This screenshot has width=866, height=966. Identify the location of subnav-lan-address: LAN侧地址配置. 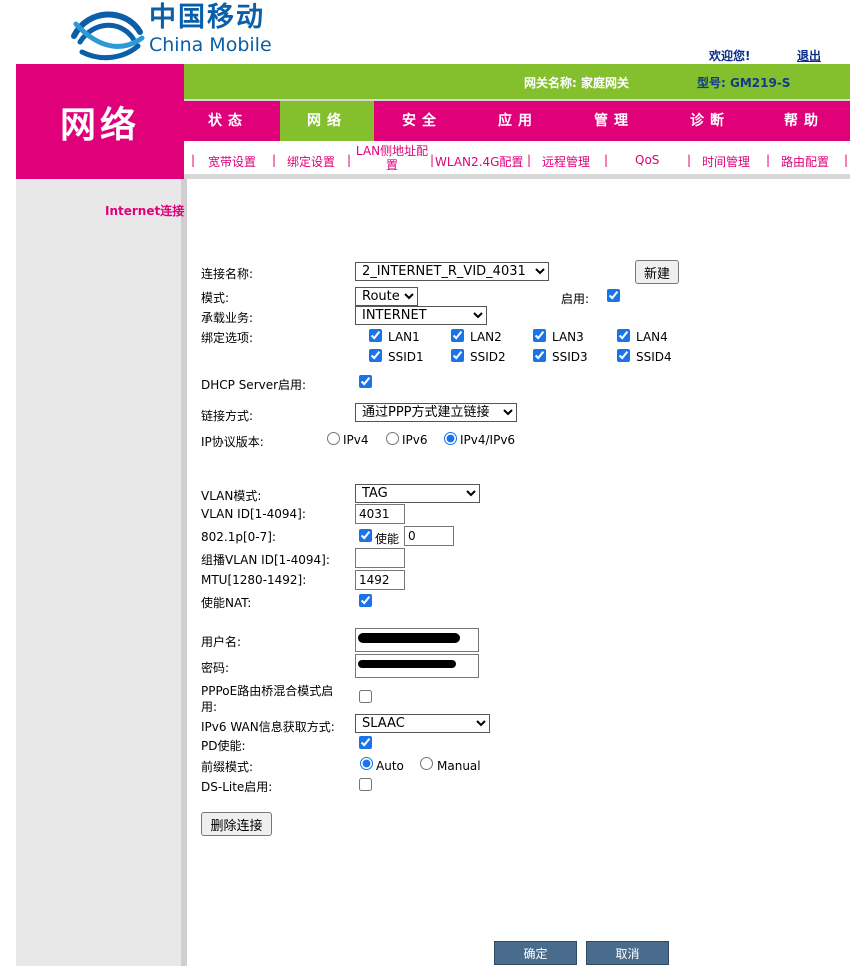
(392, 158).